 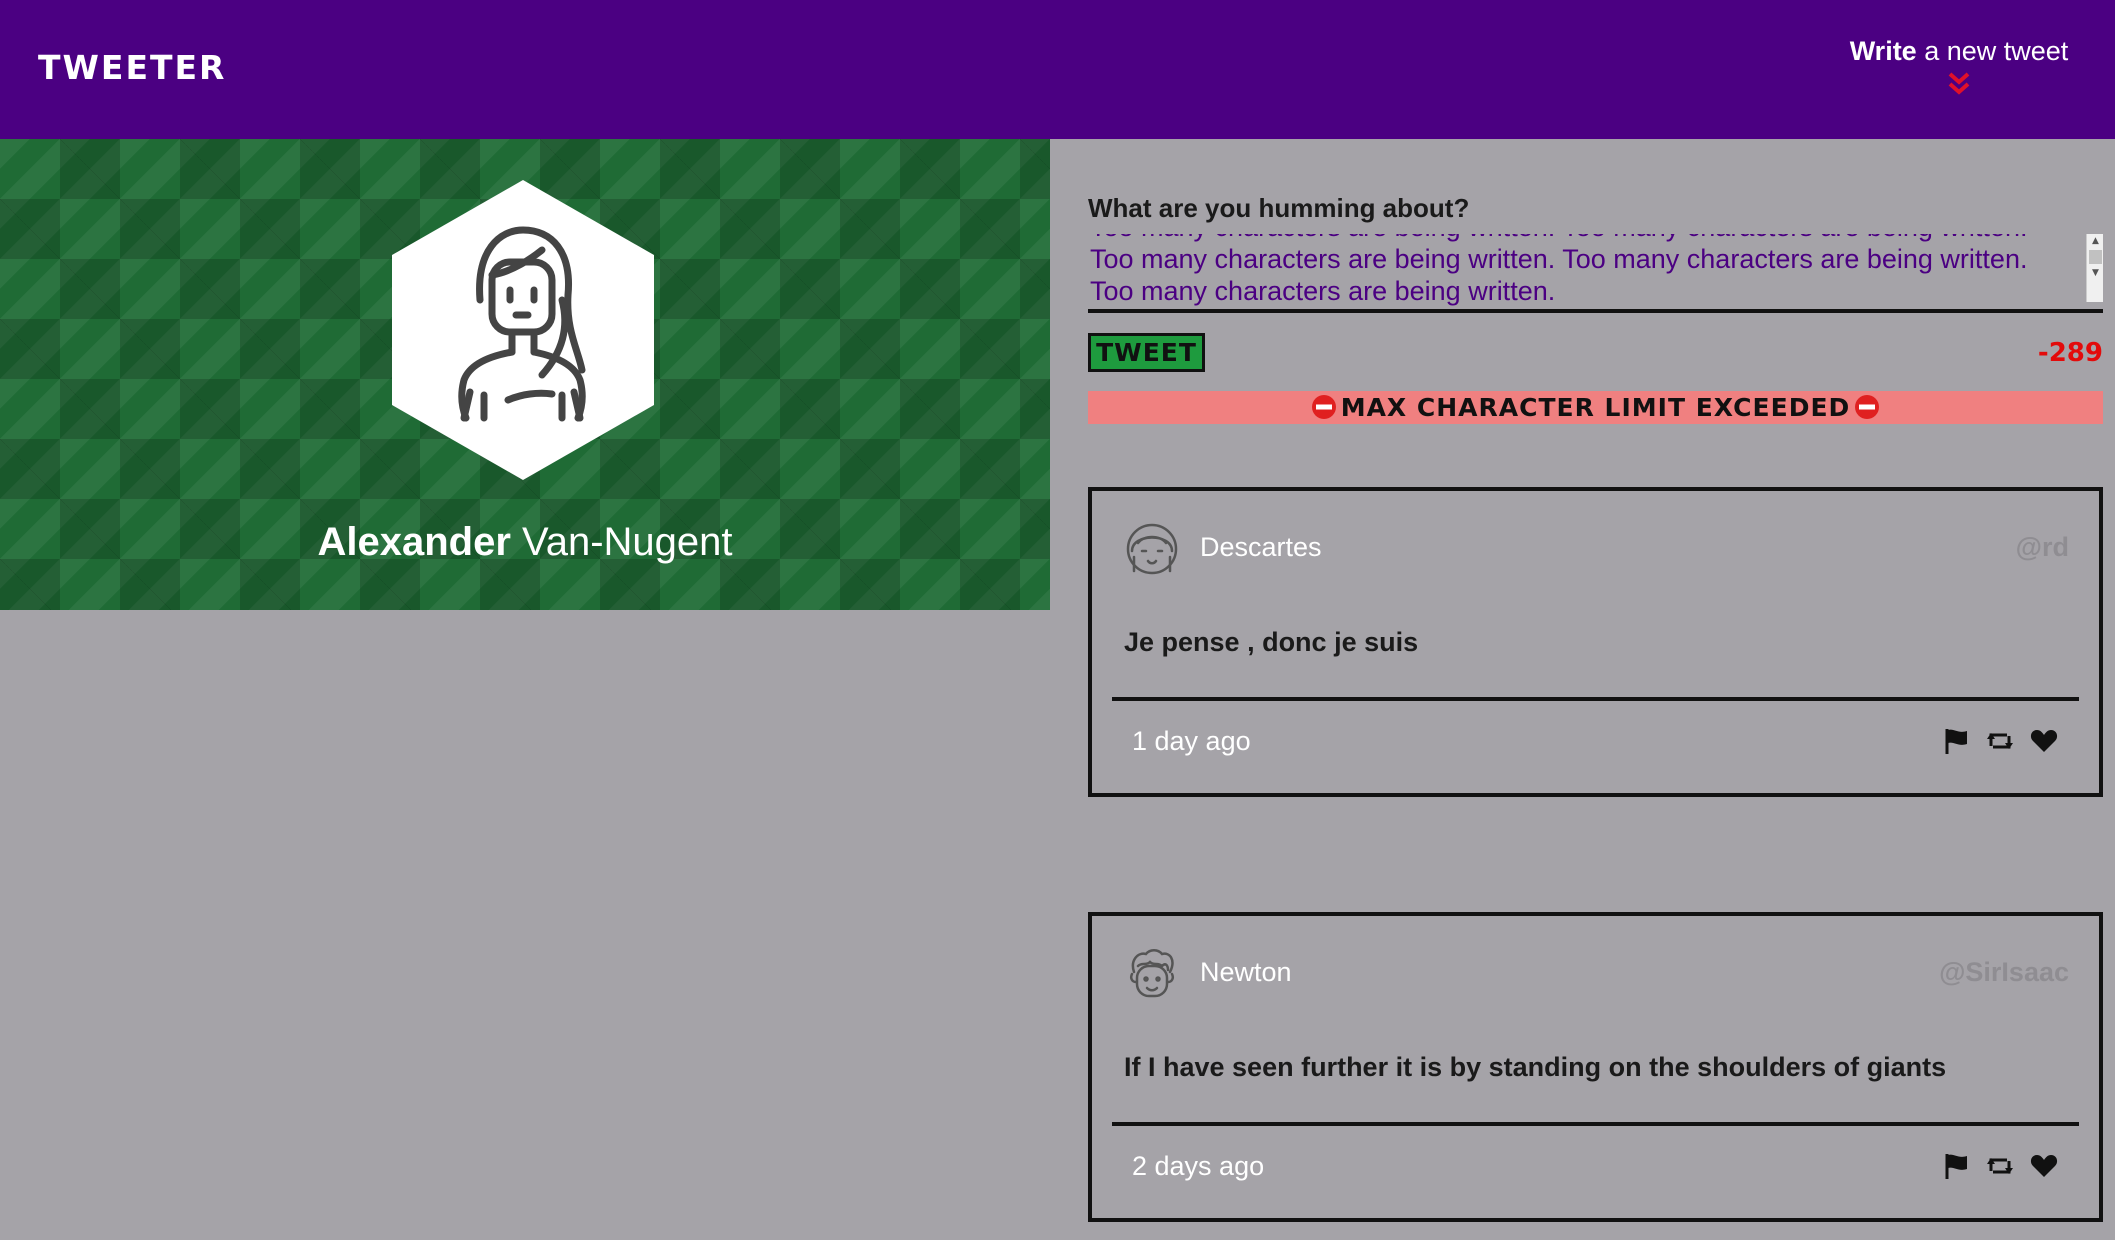 What do you see at coordinates (1191, 741) in the screenshot?
I see `tweet-timestamp: 1 day ago` at bounding box center [1191, 741].